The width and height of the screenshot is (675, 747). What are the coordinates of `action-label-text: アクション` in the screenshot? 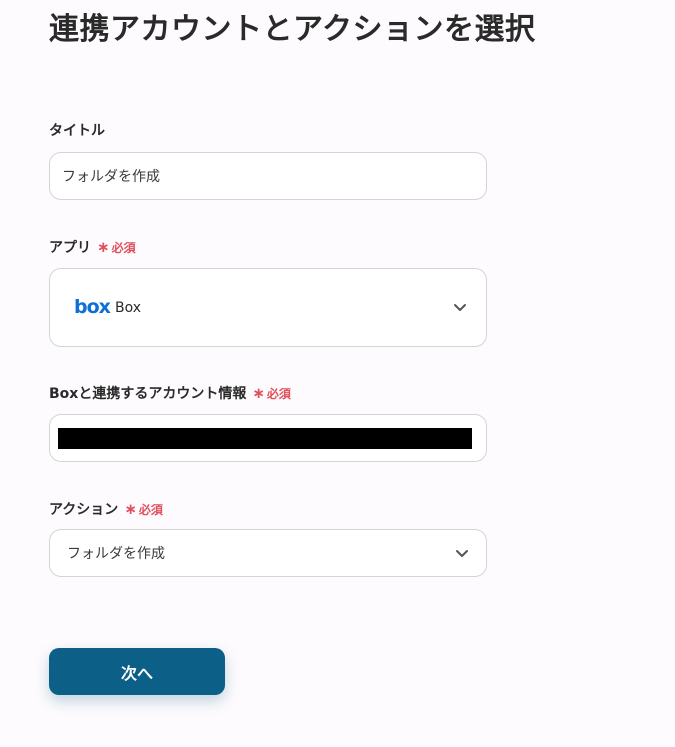 It's located at (84, 510).